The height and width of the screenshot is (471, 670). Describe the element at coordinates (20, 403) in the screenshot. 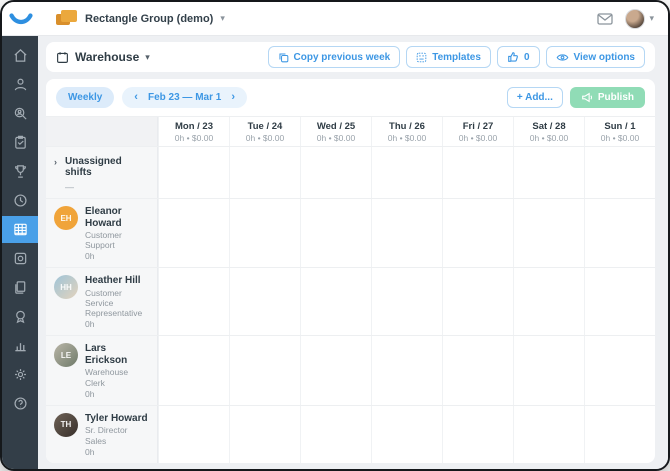

I see `sidebar-item-help` at that location.